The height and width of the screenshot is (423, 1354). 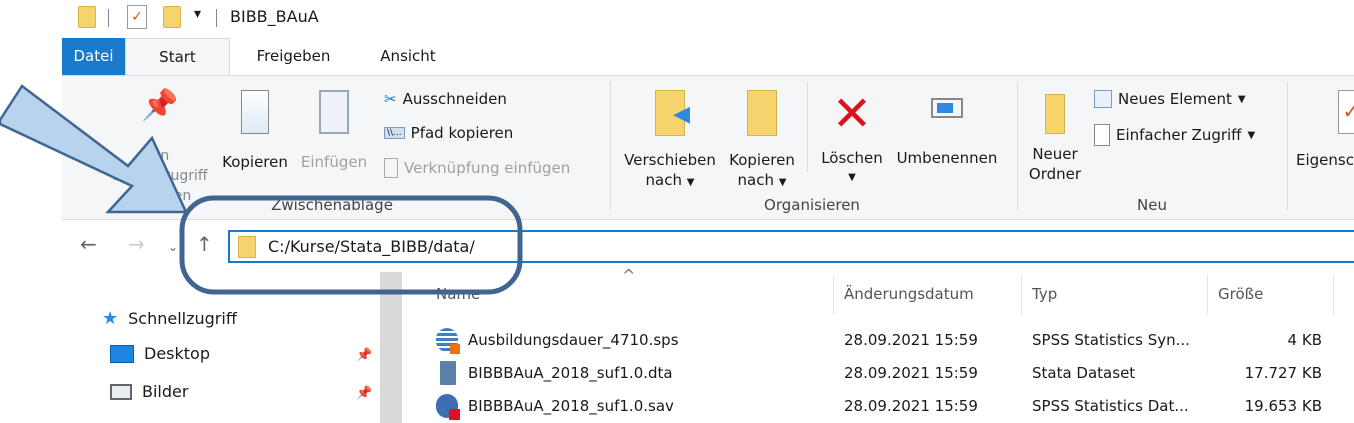 I want to click on paste-label: Einfügen, so click(x=334, y=162).